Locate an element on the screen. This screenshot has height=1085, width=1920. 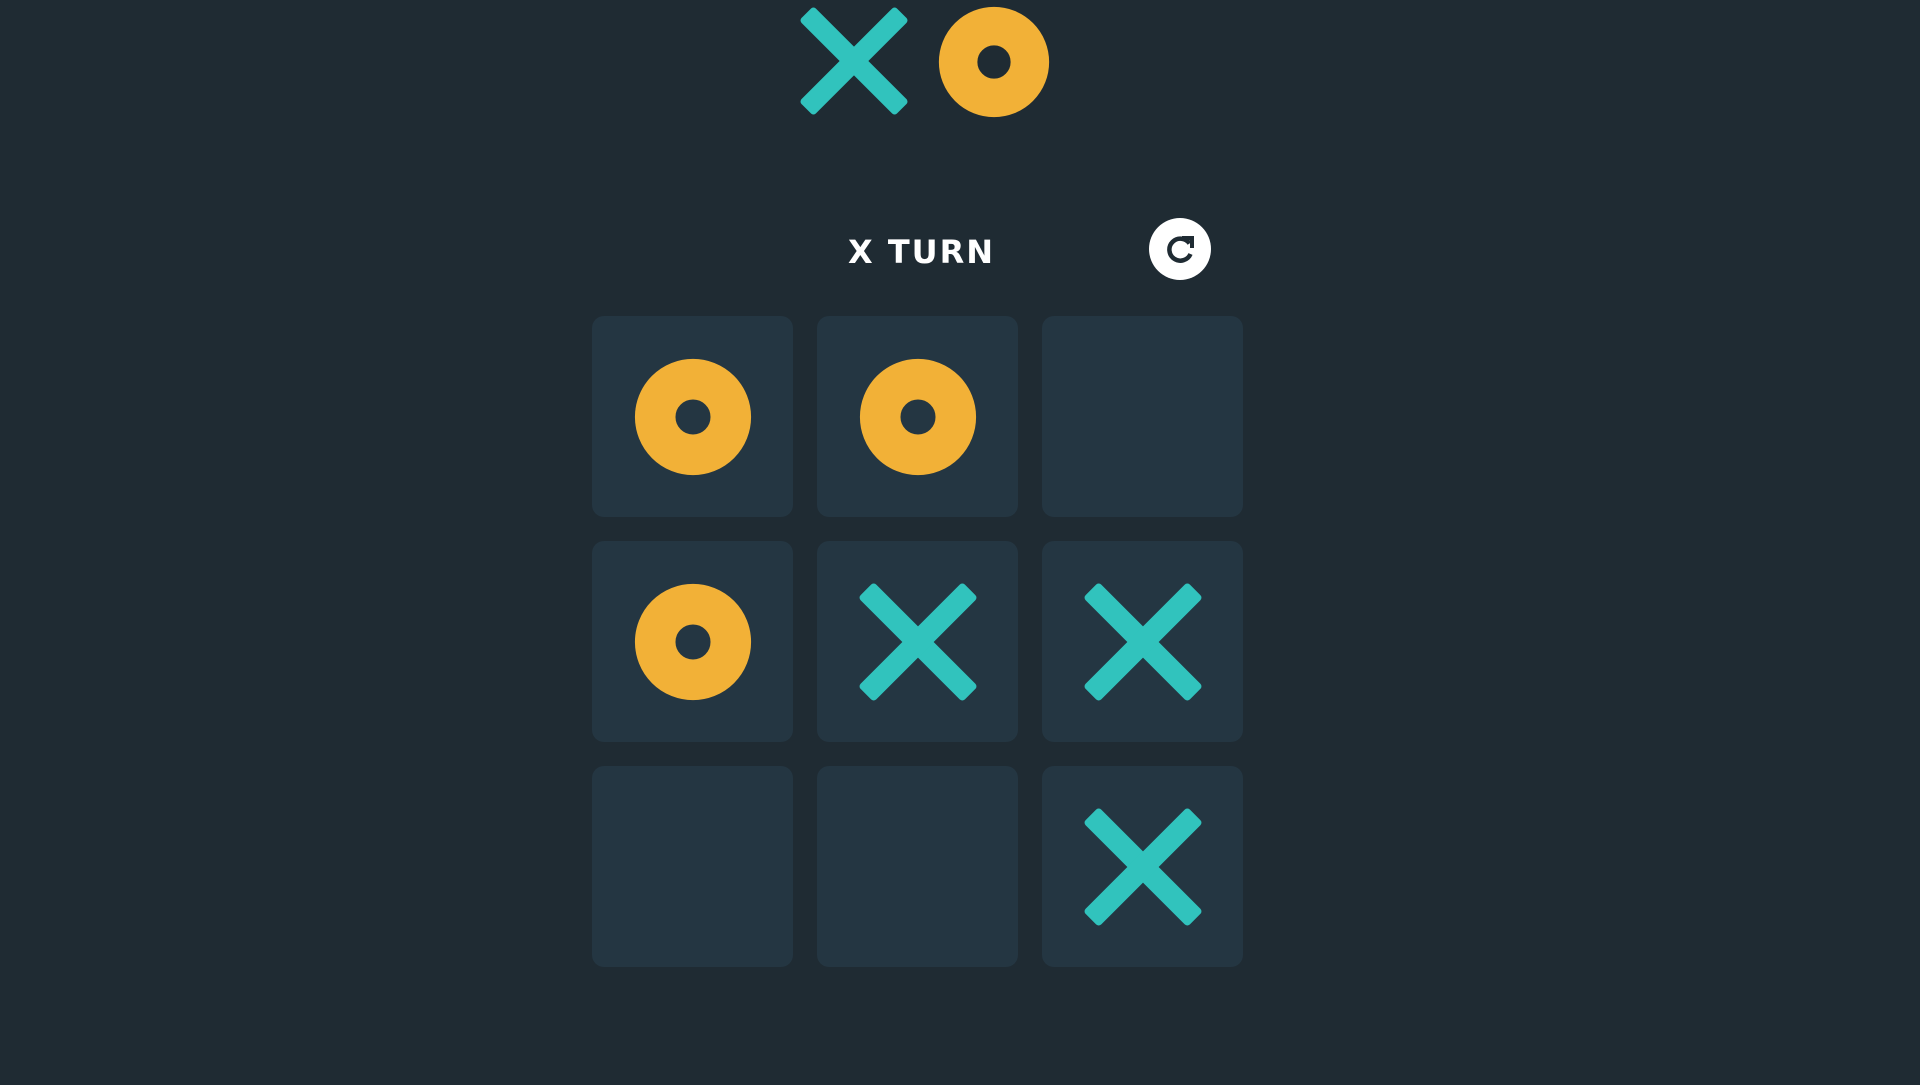
restart-icon is located at coordinates (1180, 249).